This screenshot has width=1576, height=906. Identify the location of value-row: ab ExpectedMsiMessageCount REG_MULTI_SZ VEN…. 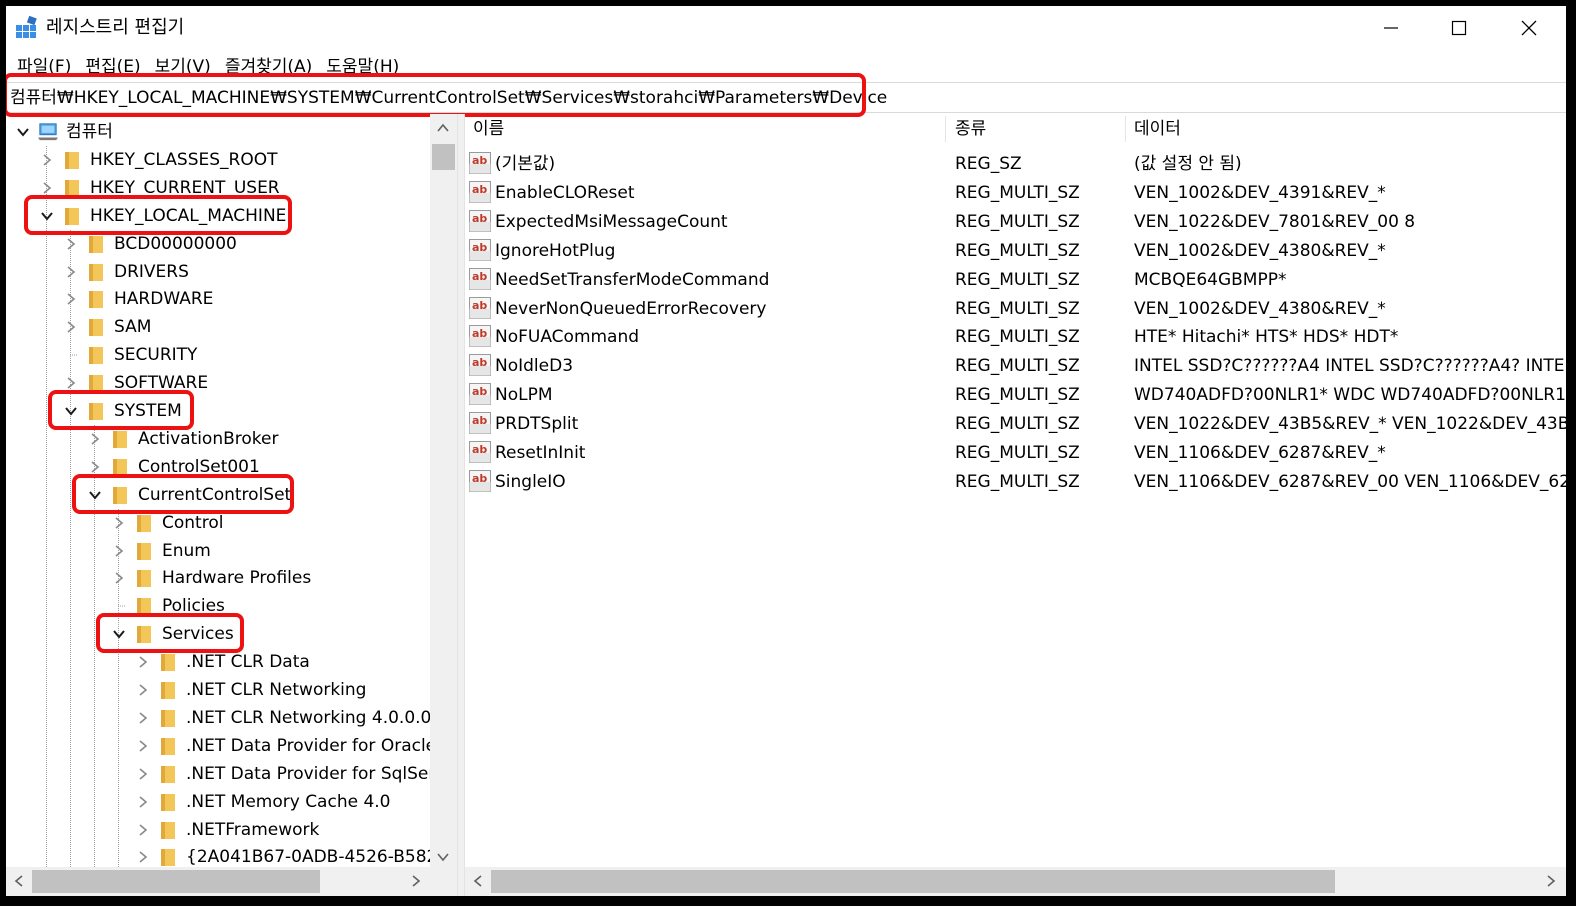
(1015, 222).